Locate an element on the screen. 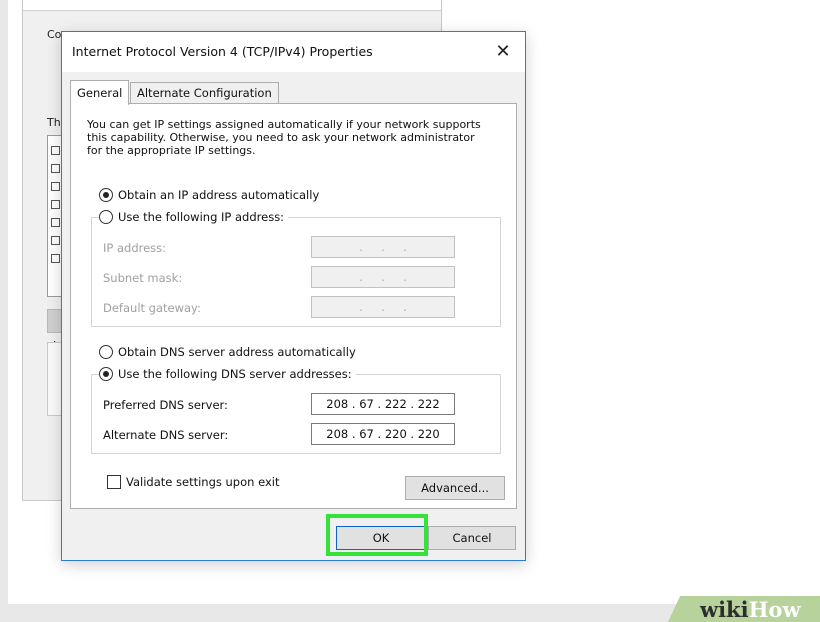 The height and width of the screenshot is (622, 820). preferred-dns-label: Preferred DNS server: is located at coordinates (165, 405).